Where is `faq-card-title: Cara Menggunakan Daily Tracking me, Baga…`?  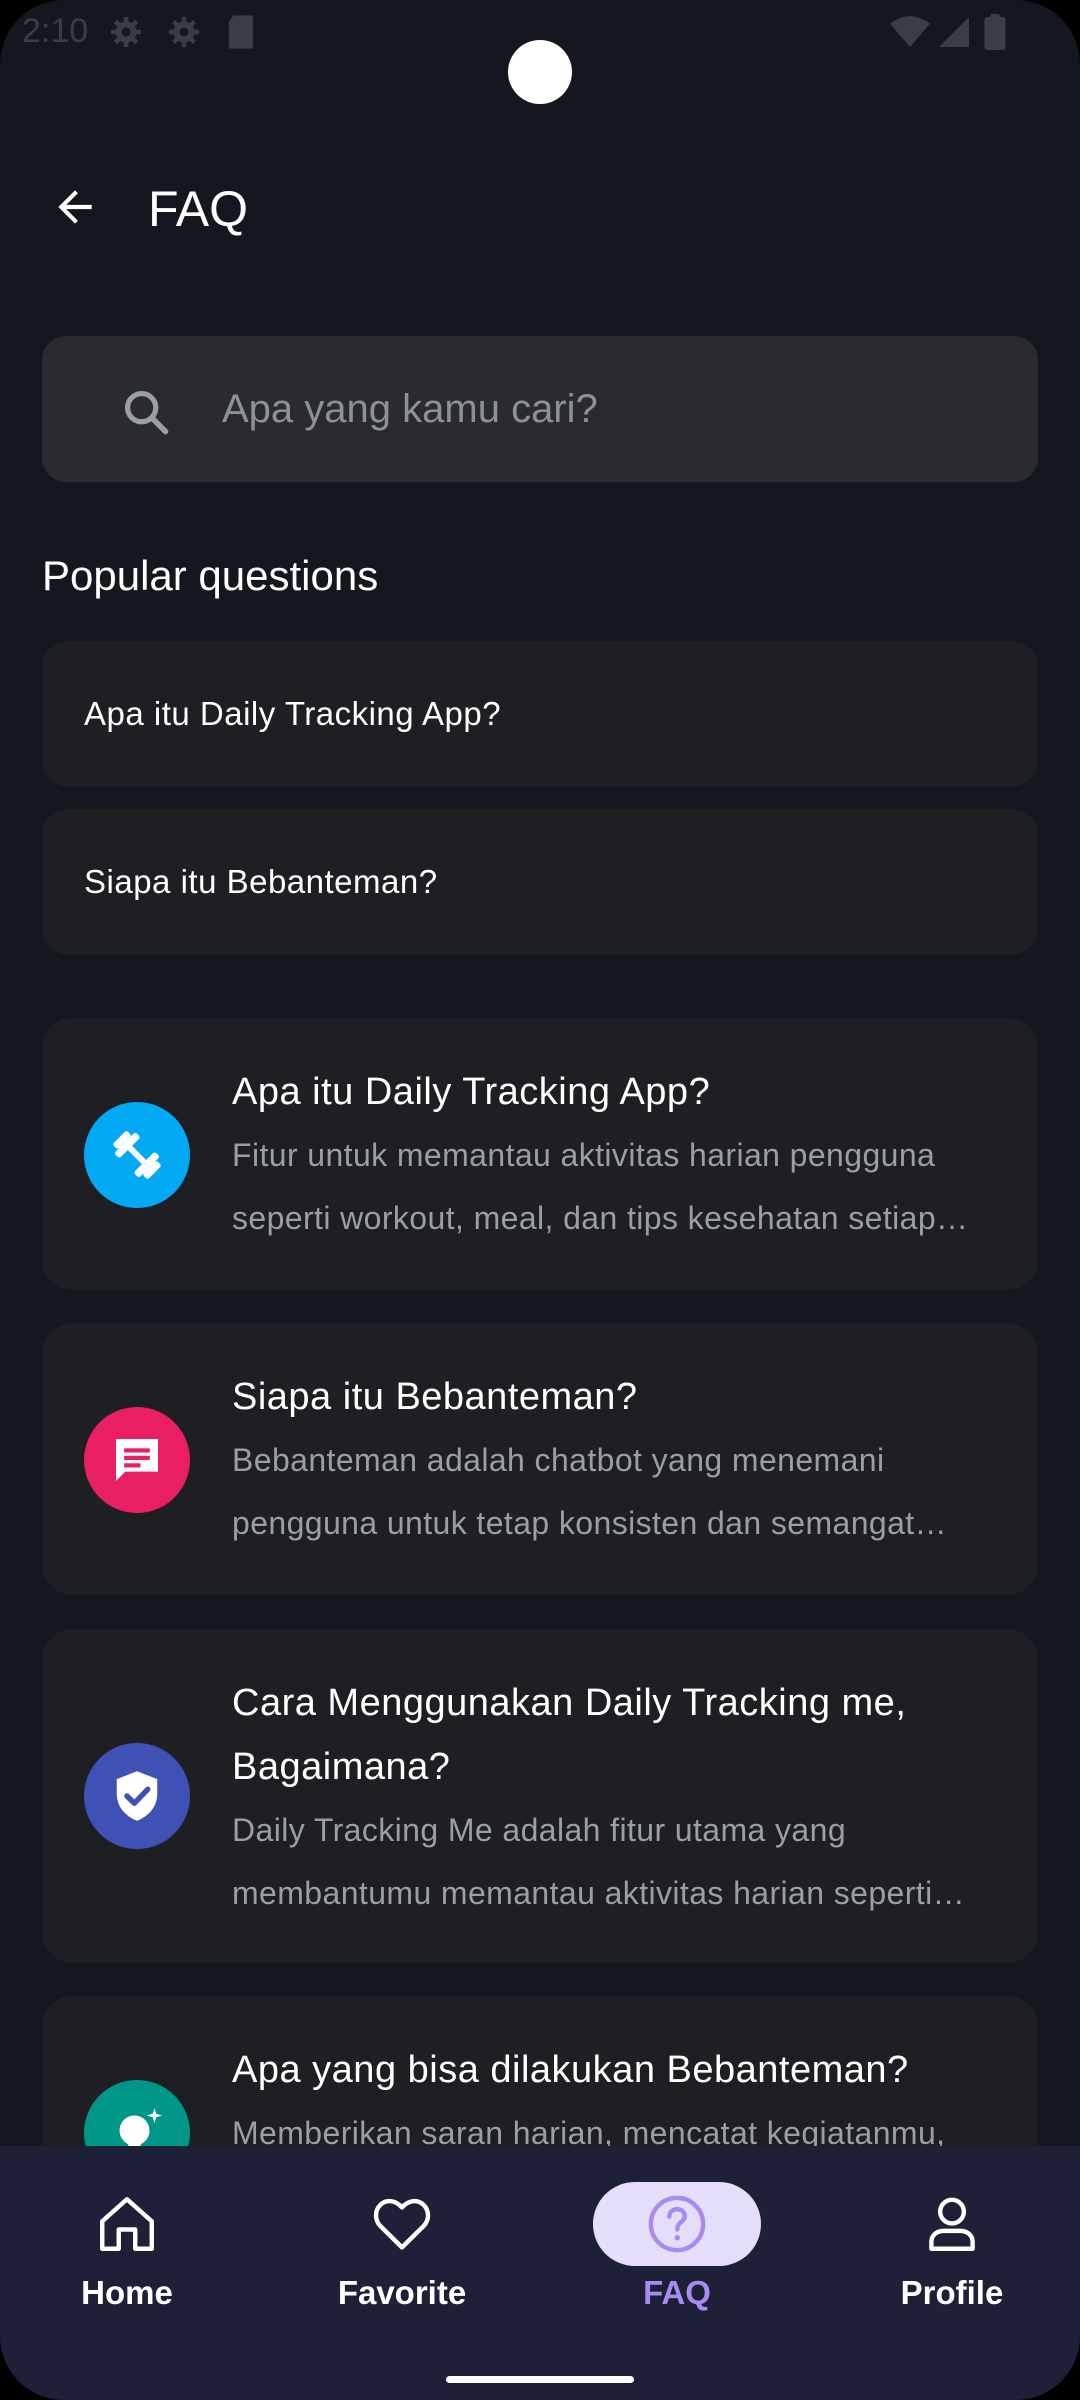
faq-card-title: Cara Menggunakan Daily Tracking me, Baga… is located at coordinates (569, 1735).